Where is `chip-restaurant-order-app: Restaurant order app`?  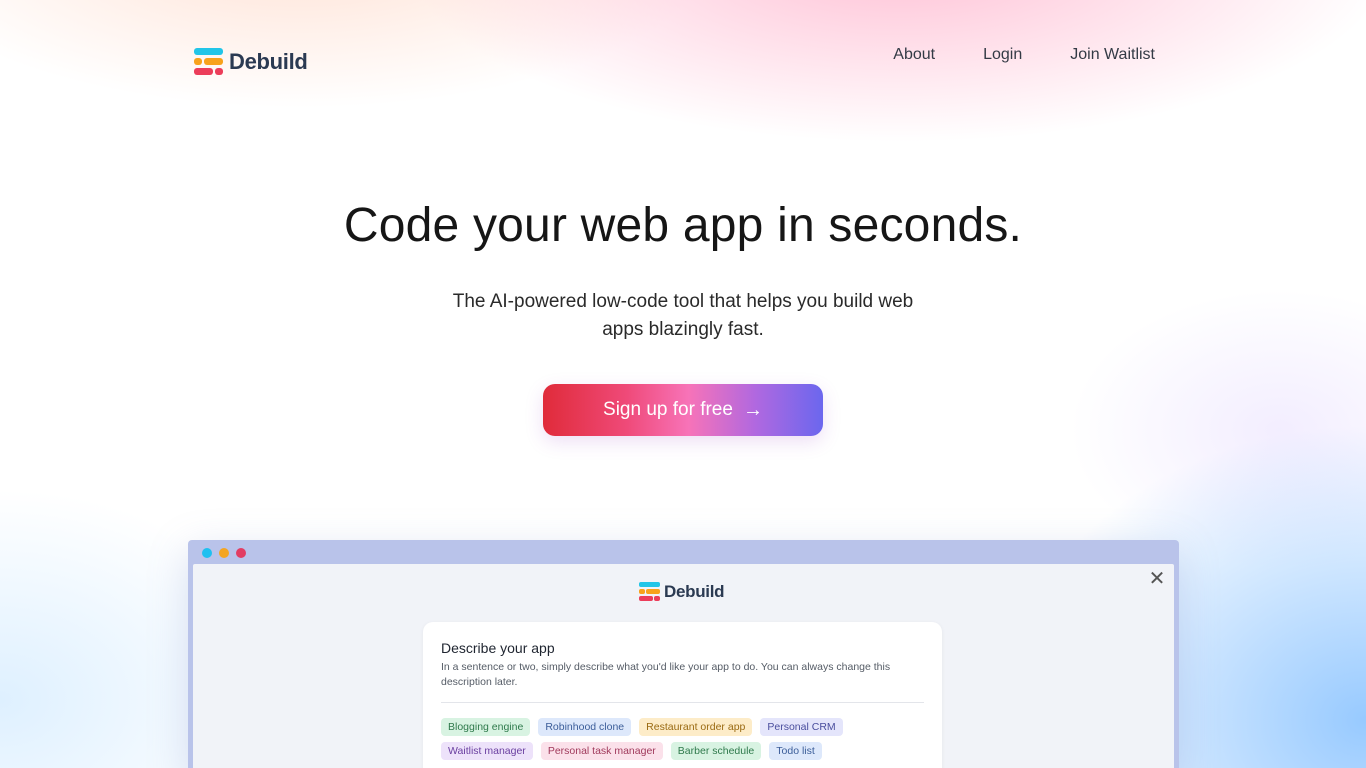
chip-restaurant-order-app: Restaurant order app is located at coordinates (696, 727).